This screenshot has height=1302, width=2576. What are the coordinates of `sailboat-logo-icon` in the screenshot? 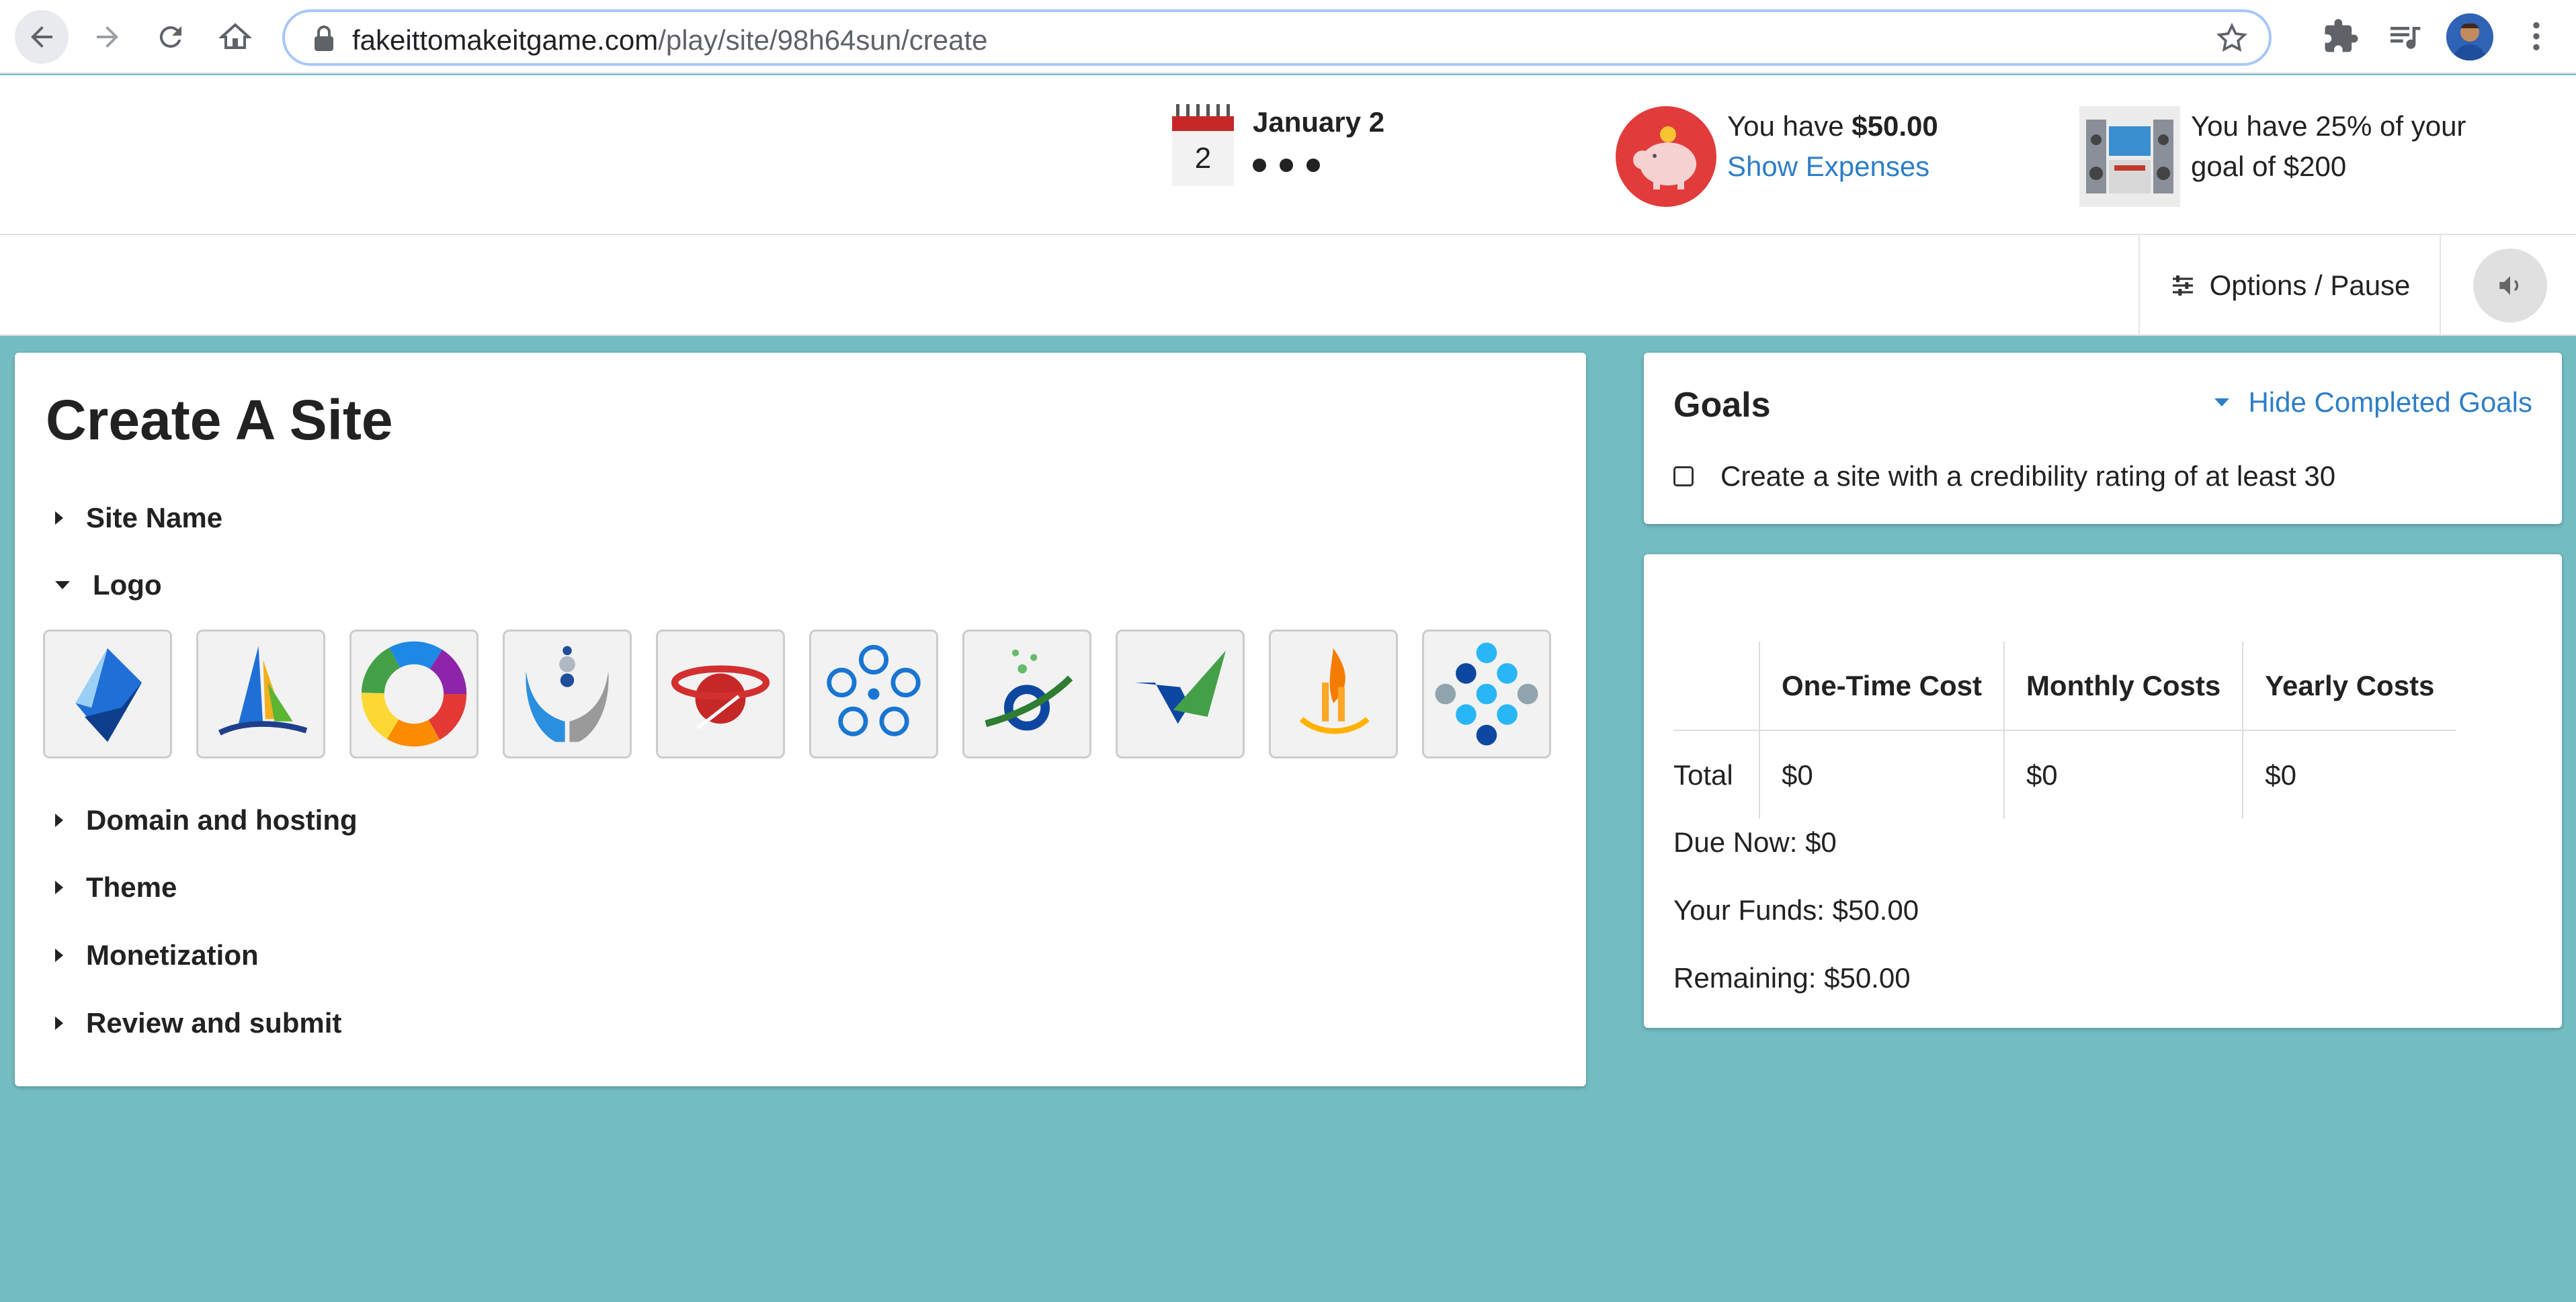 It's located at (263, 691).